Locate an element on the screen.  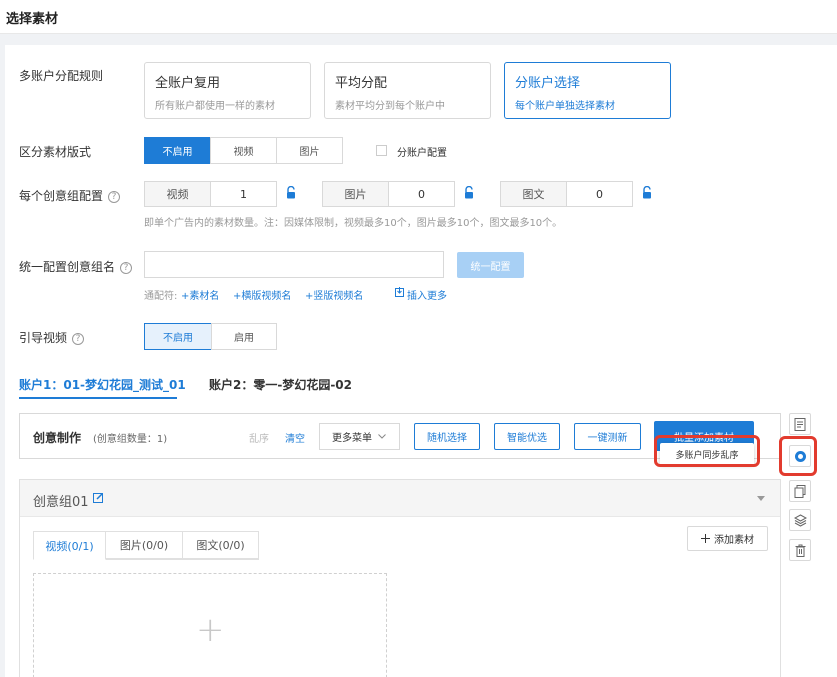
wildcard-label: 通配符: is located at coordinates (161, 296).